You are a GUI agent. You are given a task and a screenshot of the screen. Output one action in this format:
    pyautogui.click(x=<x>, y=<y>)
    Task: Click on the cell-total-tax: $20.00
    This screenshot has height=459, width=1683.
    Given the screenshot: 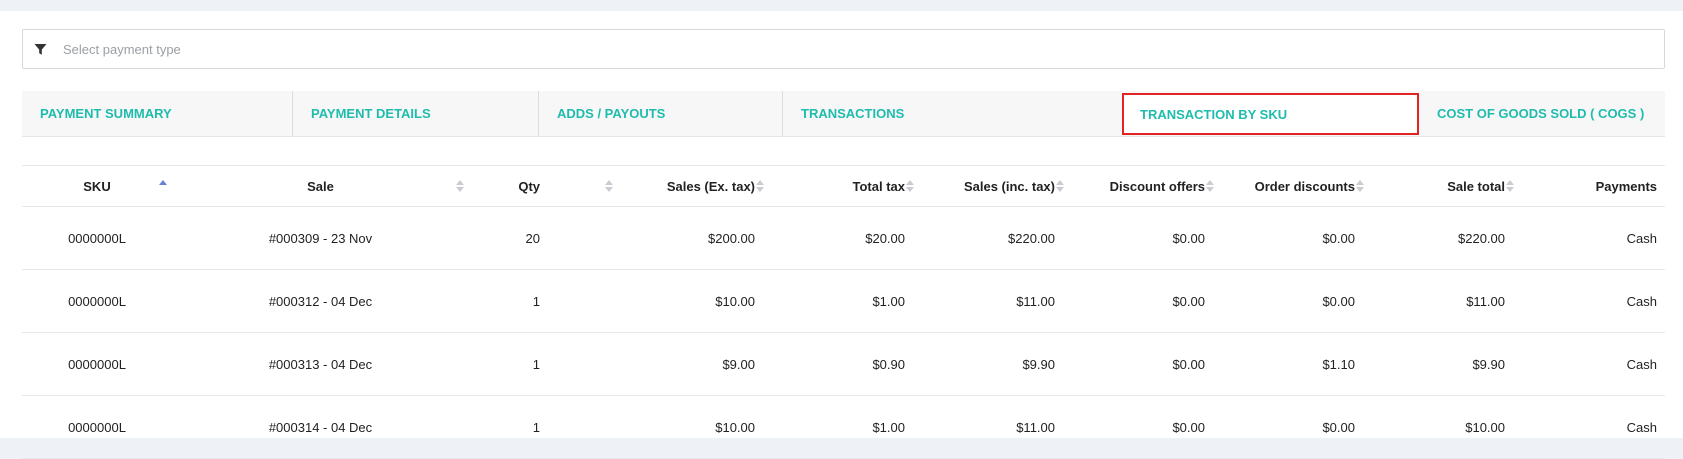 What is the action you would take?
    pyautogui.click(x=842, y=238)
    